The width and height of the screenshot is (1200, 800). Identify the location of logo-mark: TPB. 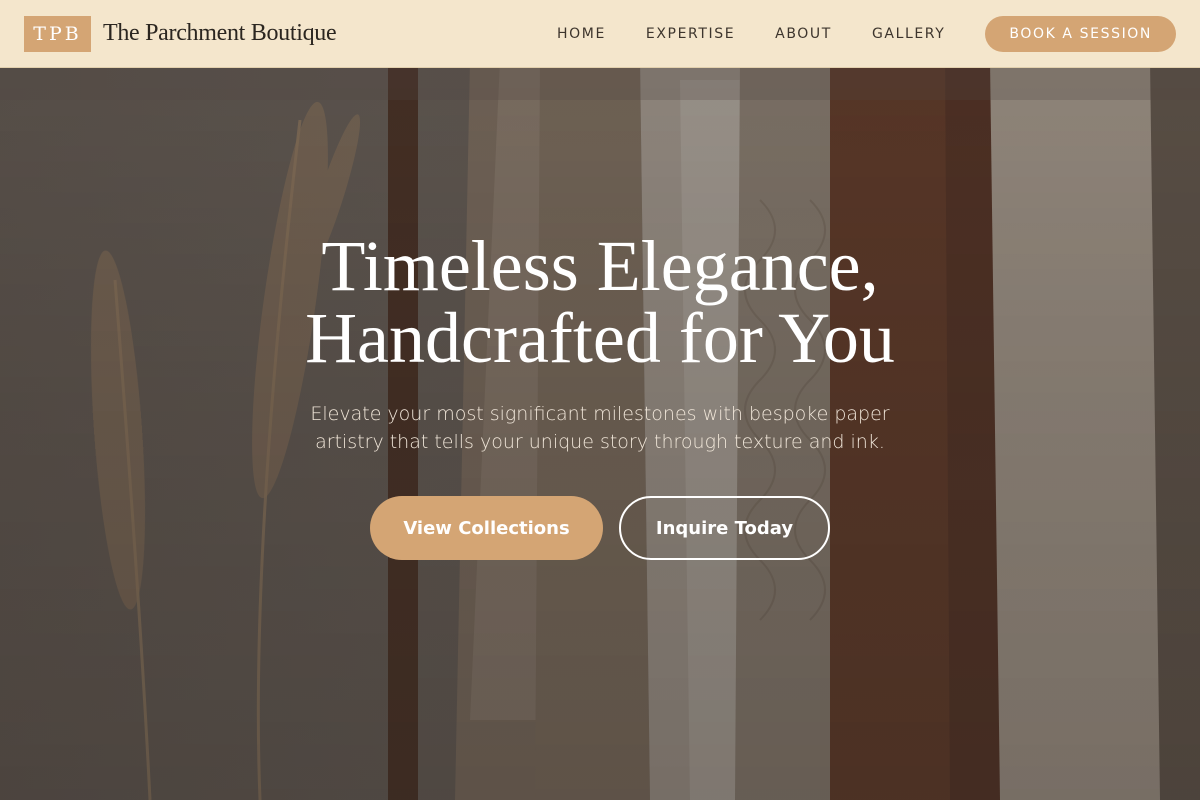
(57, 33).